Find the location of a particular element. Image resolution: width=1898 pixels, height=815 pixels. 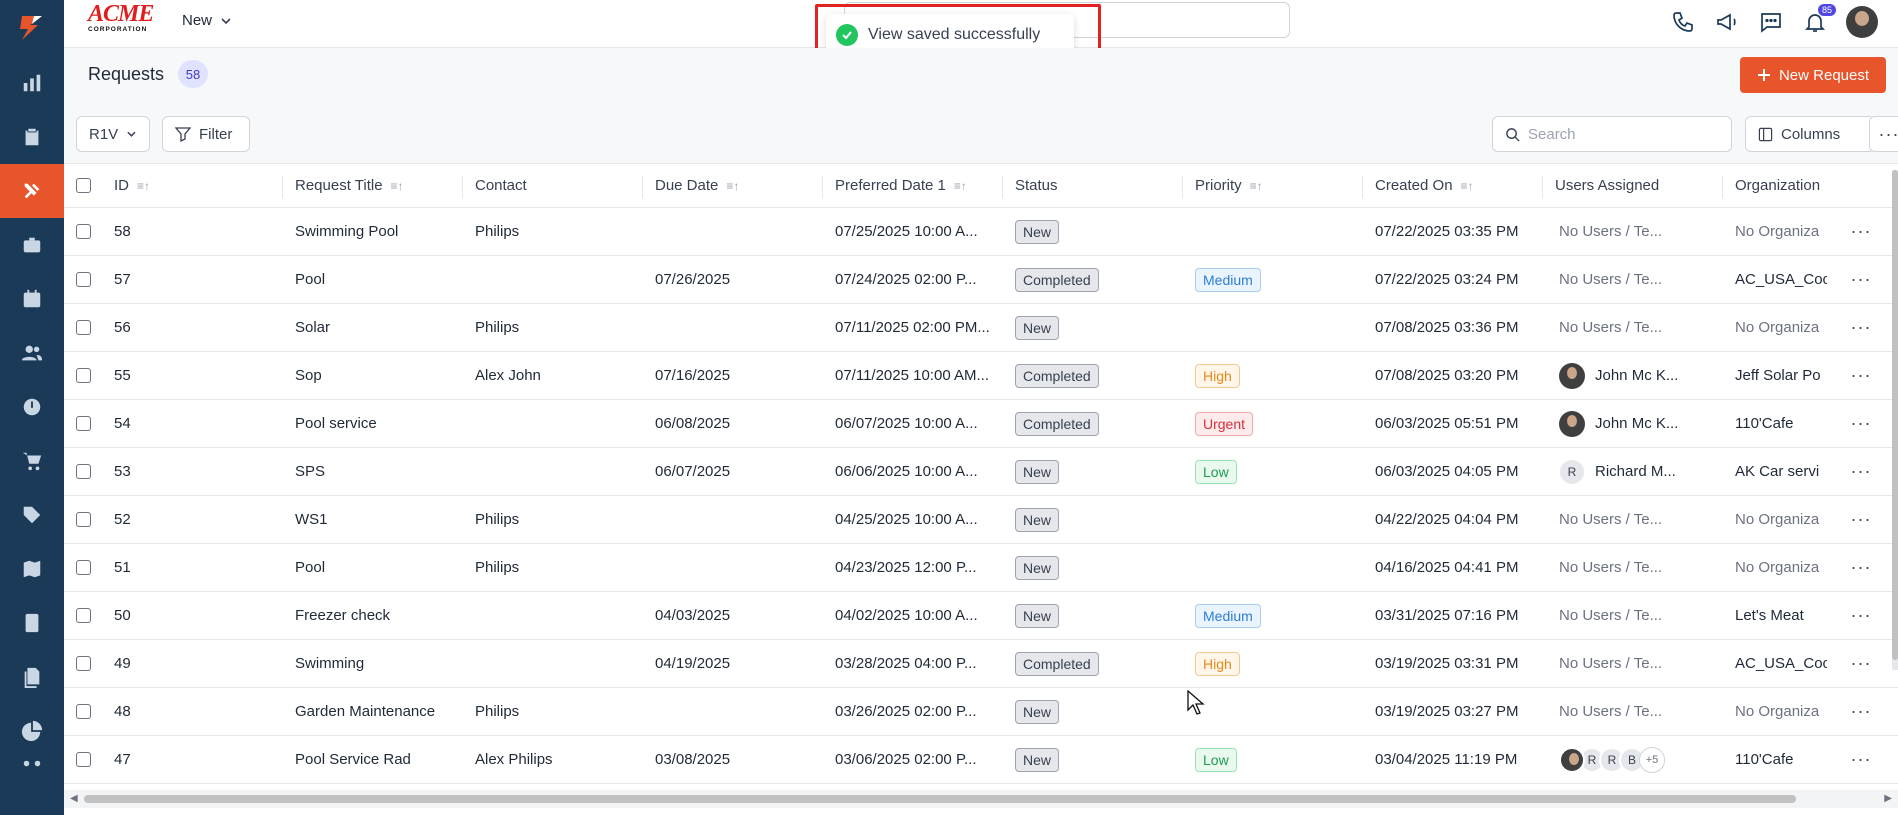

column-header-preferred-date: Preferred Date 1 ≡↑ is located at coordinates (920, 185).